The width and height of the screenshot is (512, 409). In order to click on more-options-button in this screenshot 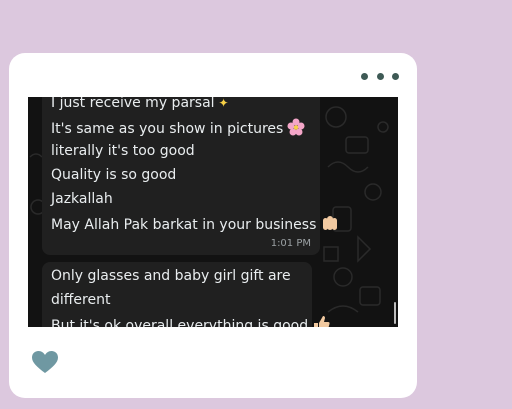, I will do `click(380, 76)`.